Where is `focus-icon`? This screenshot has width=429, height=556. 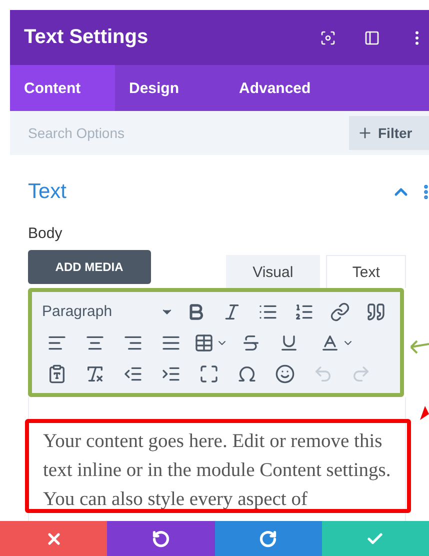 focus-icon is located at coordinates (328, 38).